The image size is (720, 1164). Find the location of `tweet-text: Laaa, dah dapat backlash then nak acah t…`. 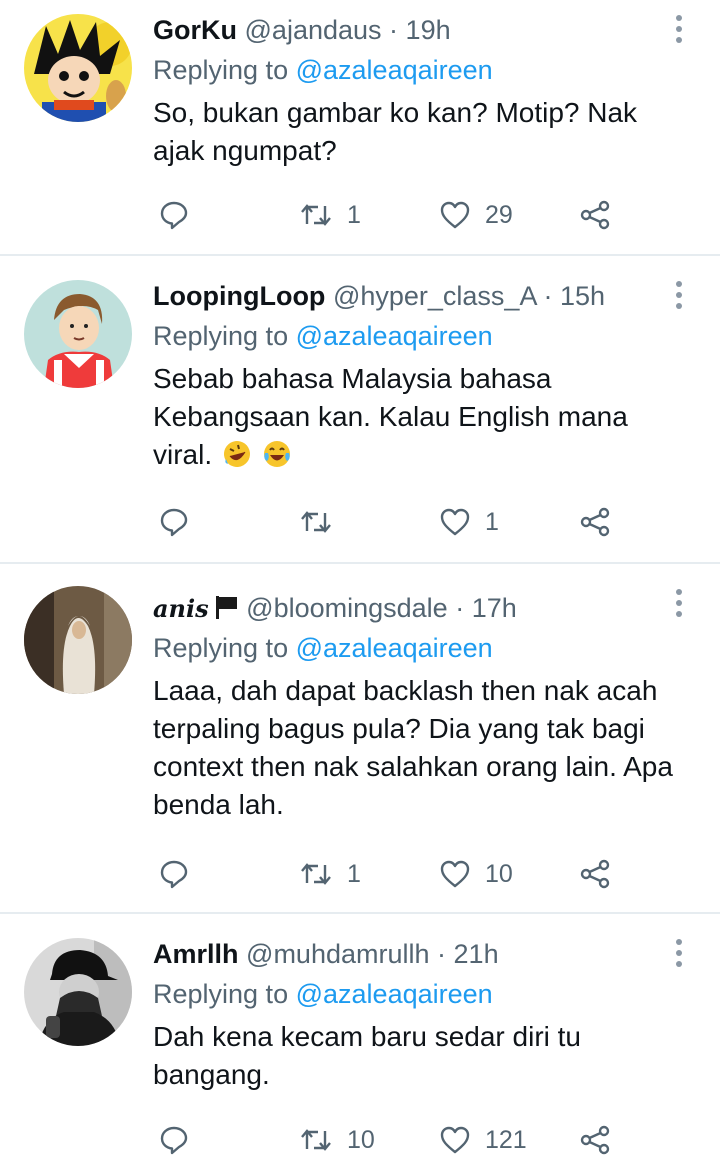

tweet-text: Laaa, dah dapat backlash then nak acah t… is located at coordinates (413, 747).